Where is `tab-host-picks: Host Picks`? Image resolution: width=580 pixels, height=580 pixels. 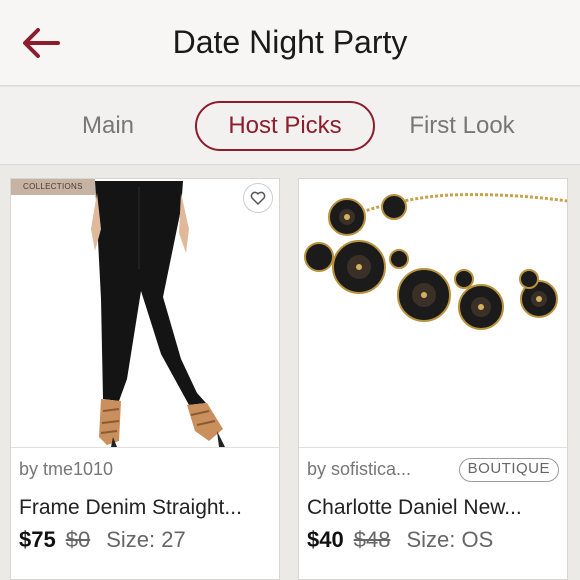 tab-host-picks: Host Picks is located at coordinates (285, 126).